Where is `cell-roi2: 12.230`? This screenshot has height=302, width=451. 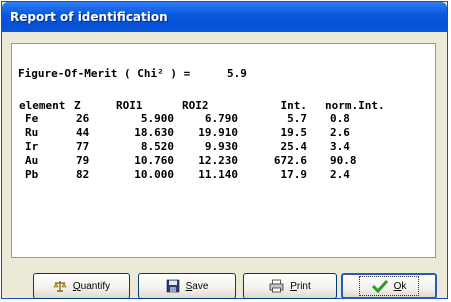 cell-roi2: 12.230 is located at coordinates (218, 160).